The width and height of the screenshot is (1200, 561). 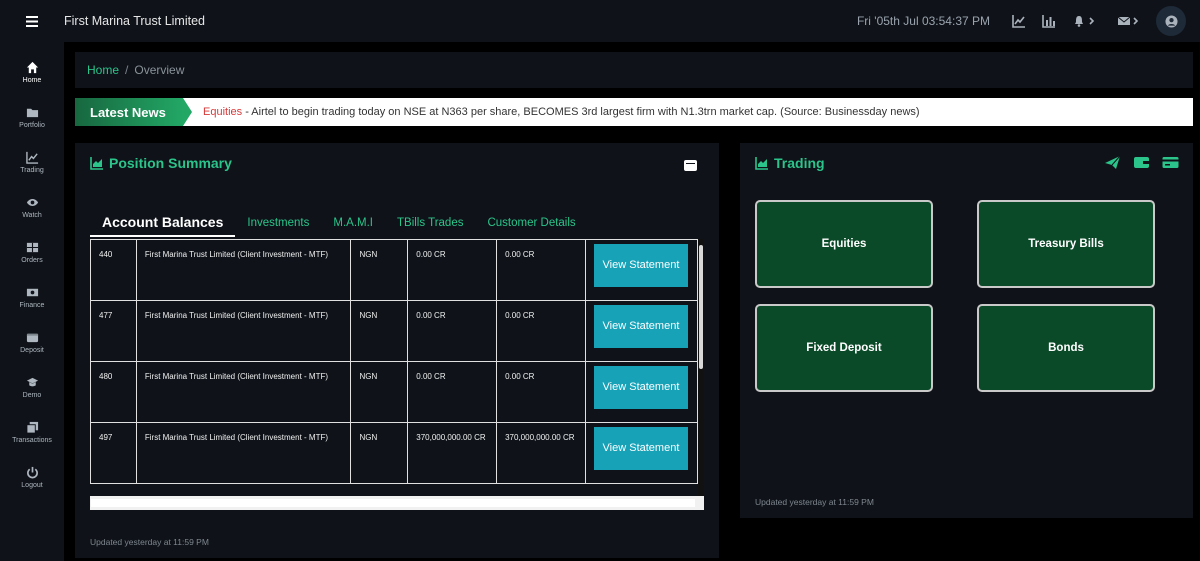 What do you see at coordinates (278, 227) in the screenshot?
I see `tab-investments: Investments` at bounding box center [278, 227].